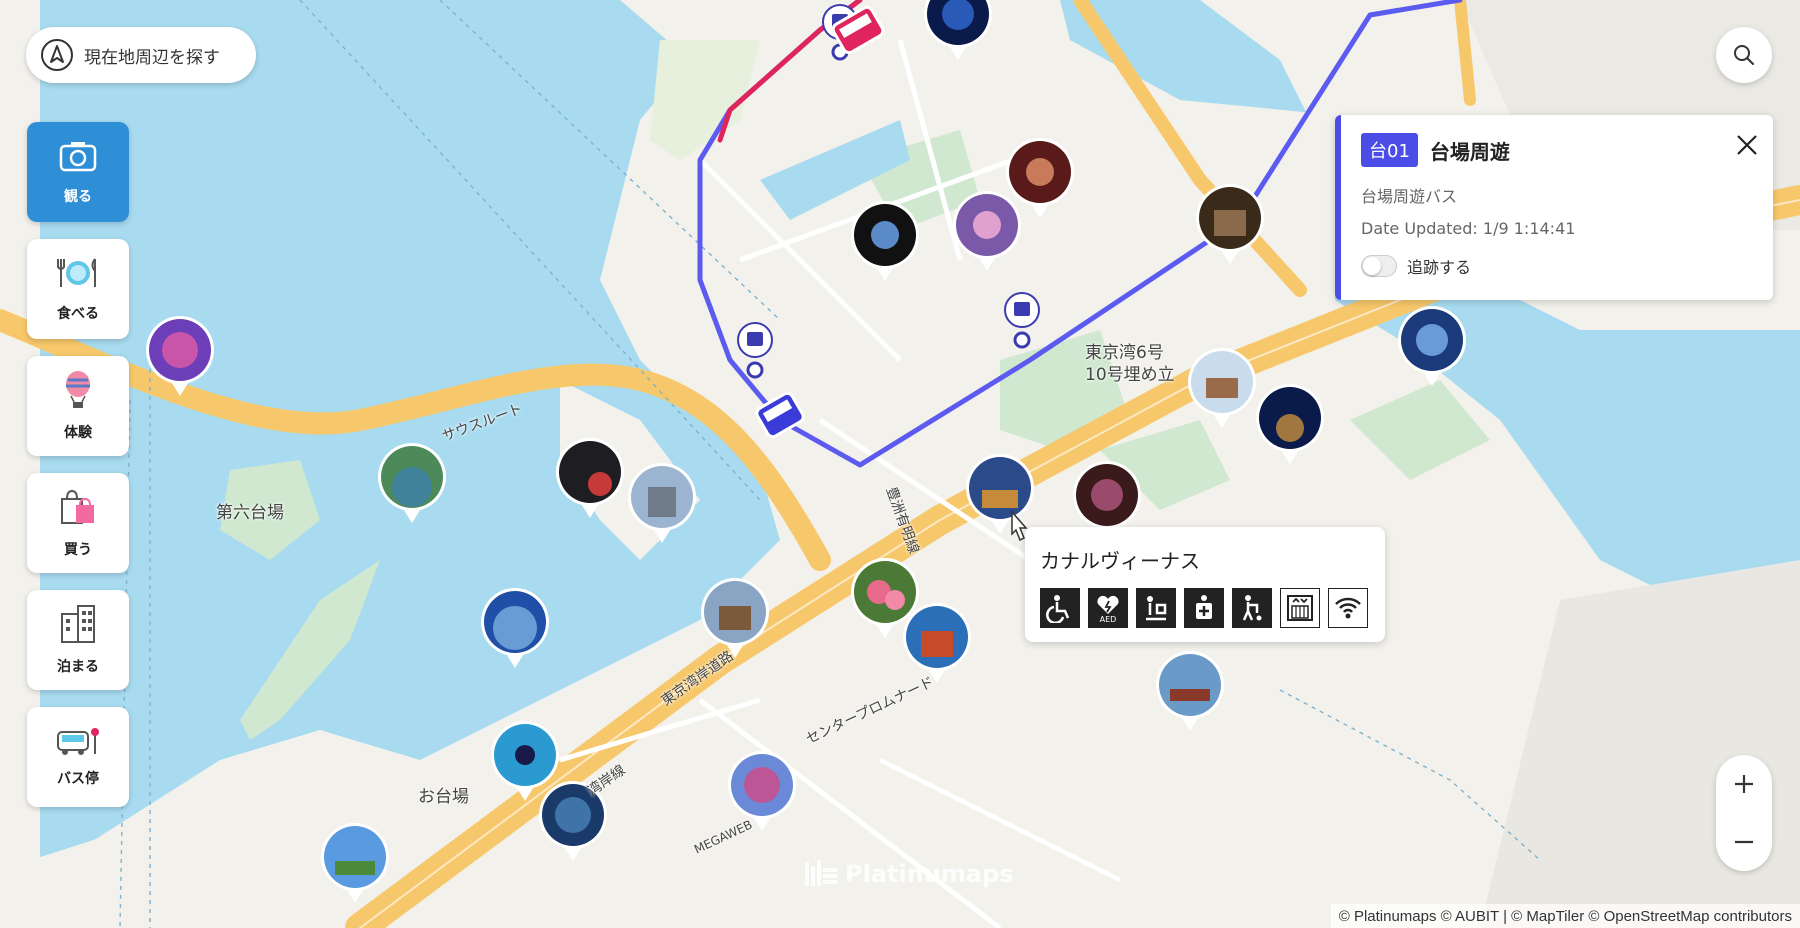 The height and width of the screenshot is (928, 1800). I want to click on zoom-out-button, so click(1744, 842).